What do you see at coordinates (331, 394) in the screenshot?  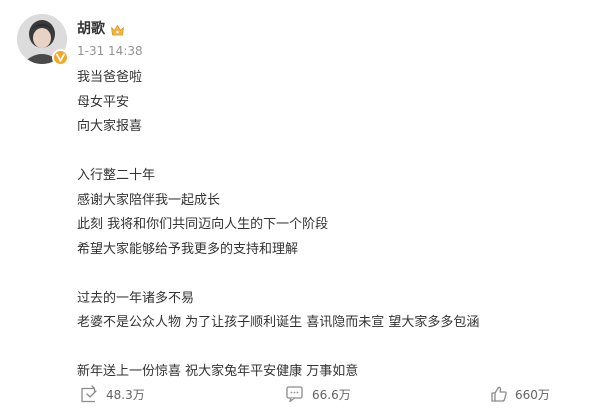 I see `comment-count: 66.6万` at bounding box center [331, 394].